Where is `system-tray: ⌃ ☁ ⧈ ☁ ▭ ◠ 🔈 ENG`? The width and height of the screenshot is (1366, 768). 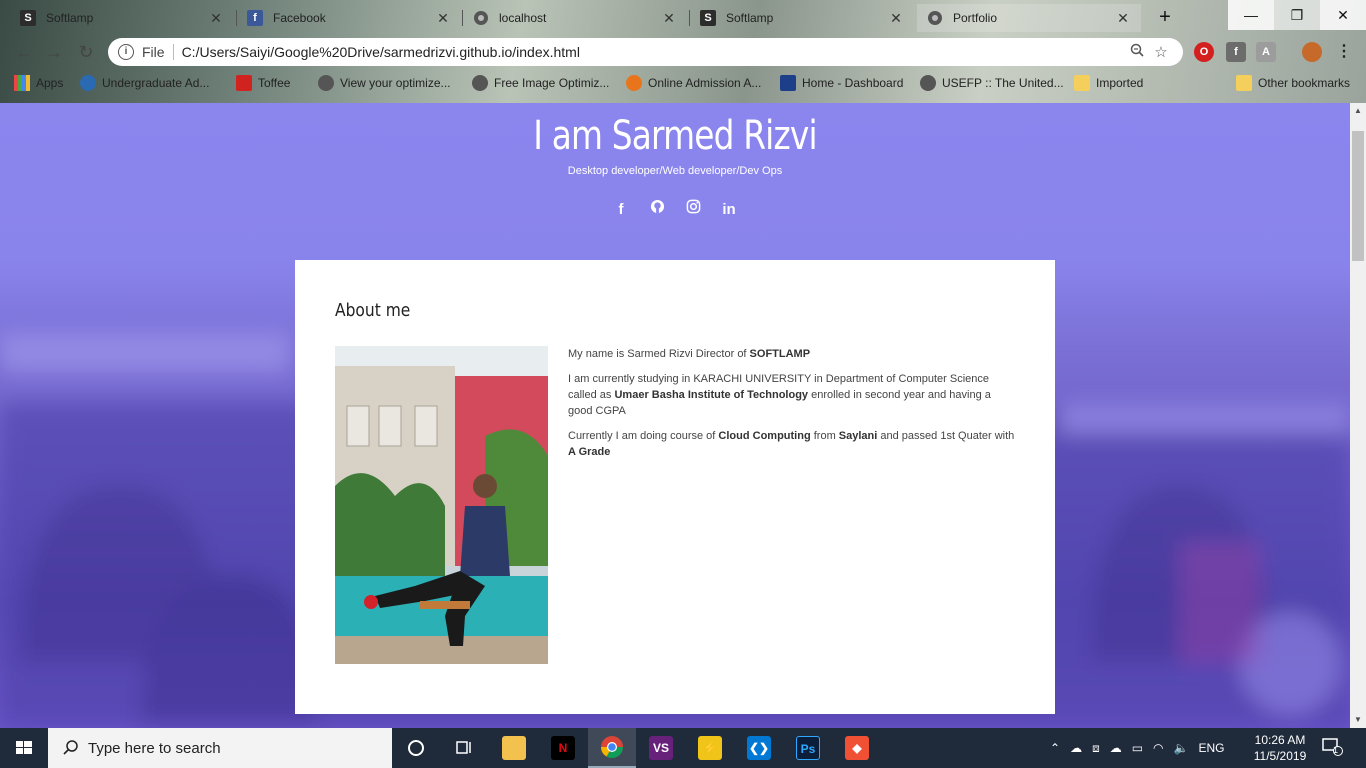
system-tray: ⌃ ☁ ⧈ ☁ ▭ ◠ 🔈 ENG is located at coordinates (1137, 748).